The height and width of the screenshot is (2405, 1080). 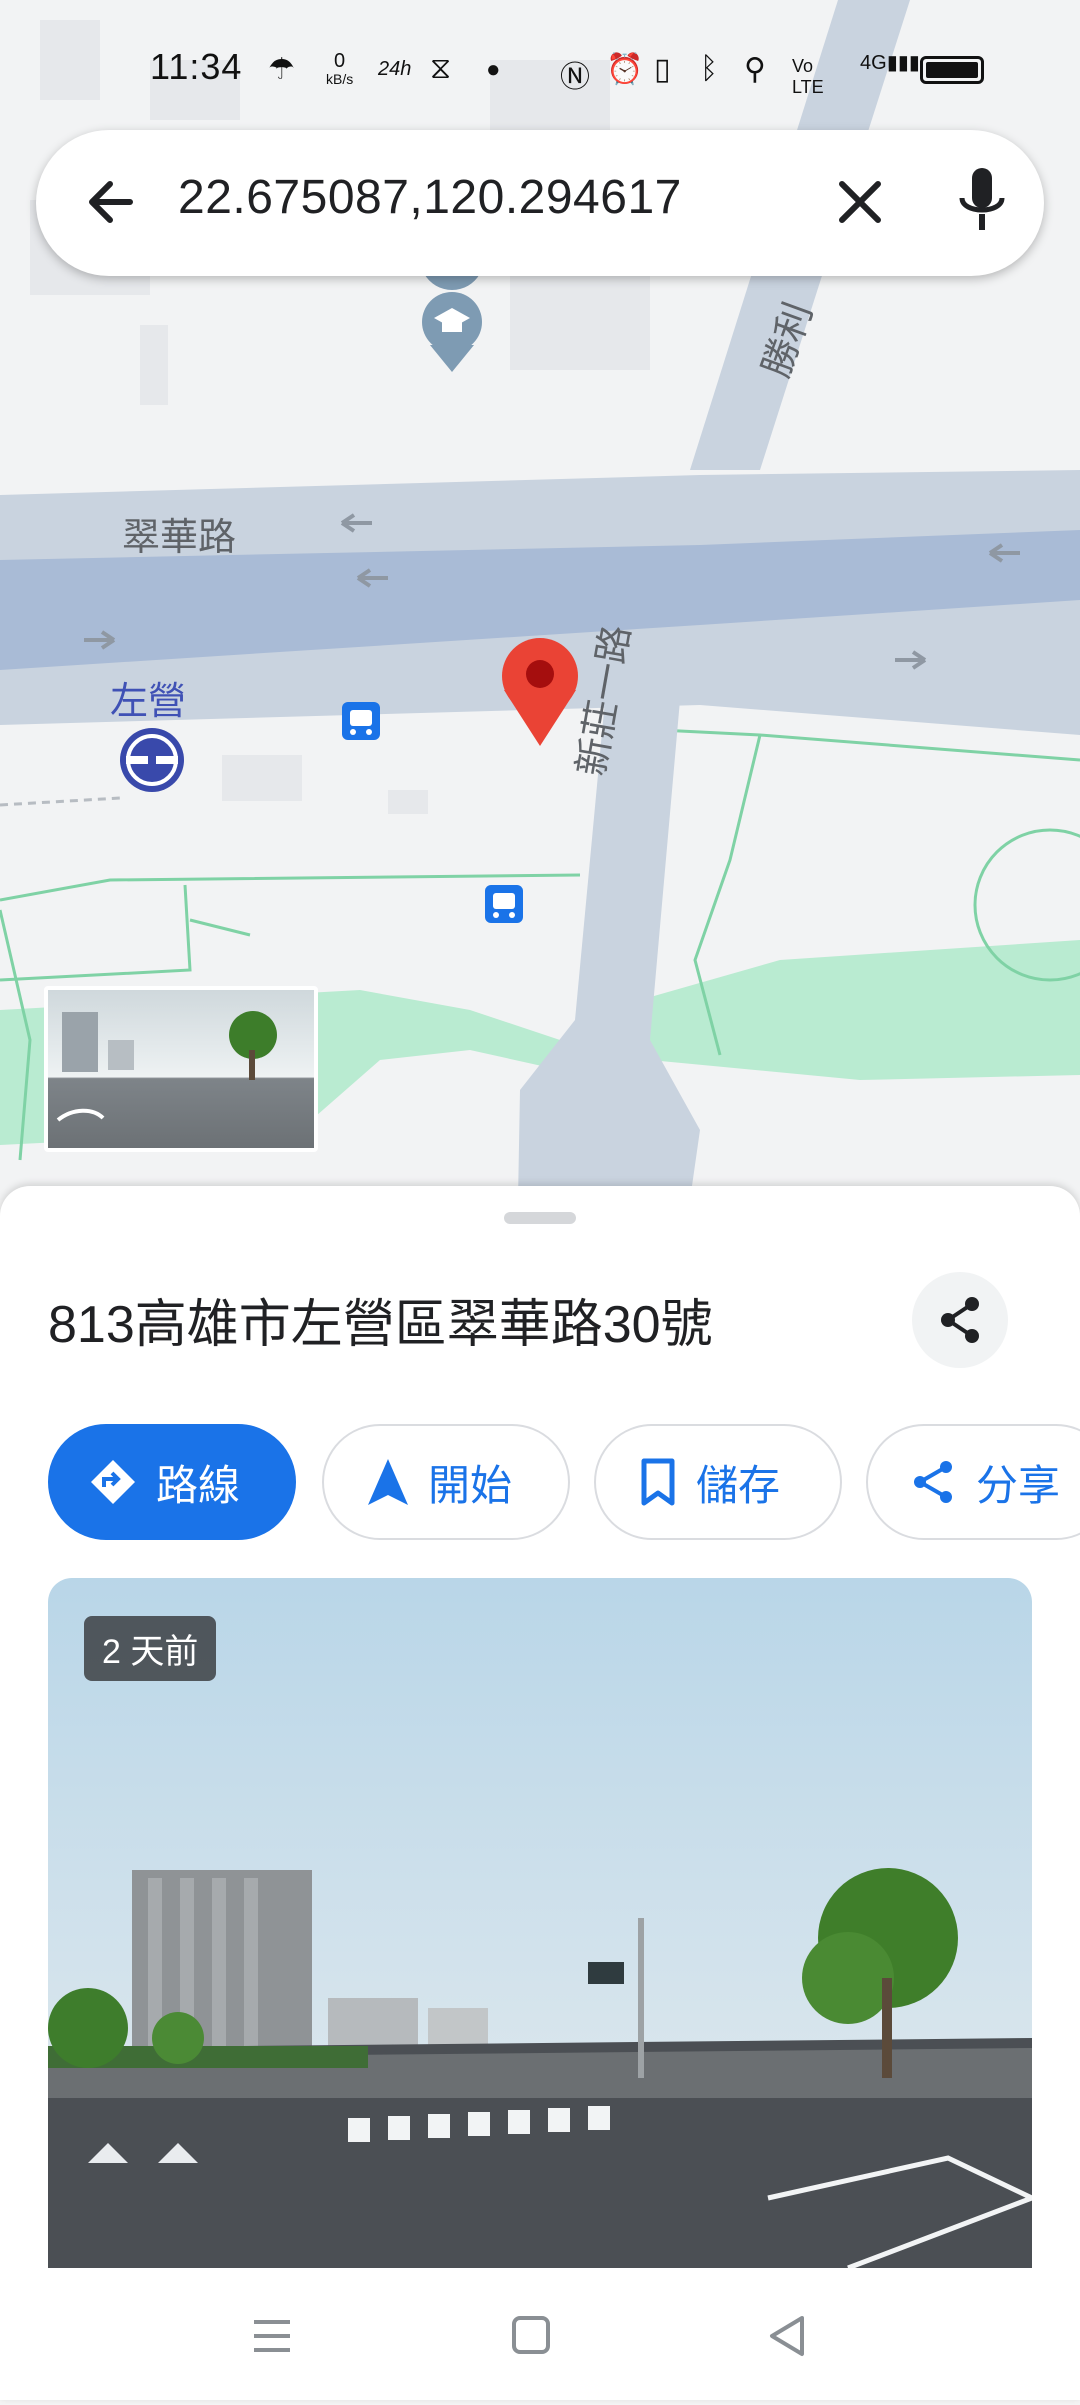 I want to click on search-bar: 22.675087,120.294617, so click(x=540, y=203).